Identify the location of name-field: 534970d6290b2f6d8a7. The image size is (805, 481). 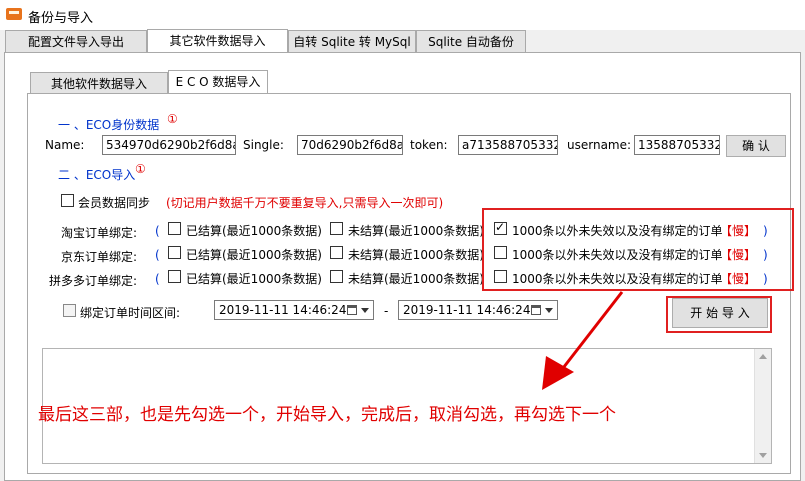
(169, 145).